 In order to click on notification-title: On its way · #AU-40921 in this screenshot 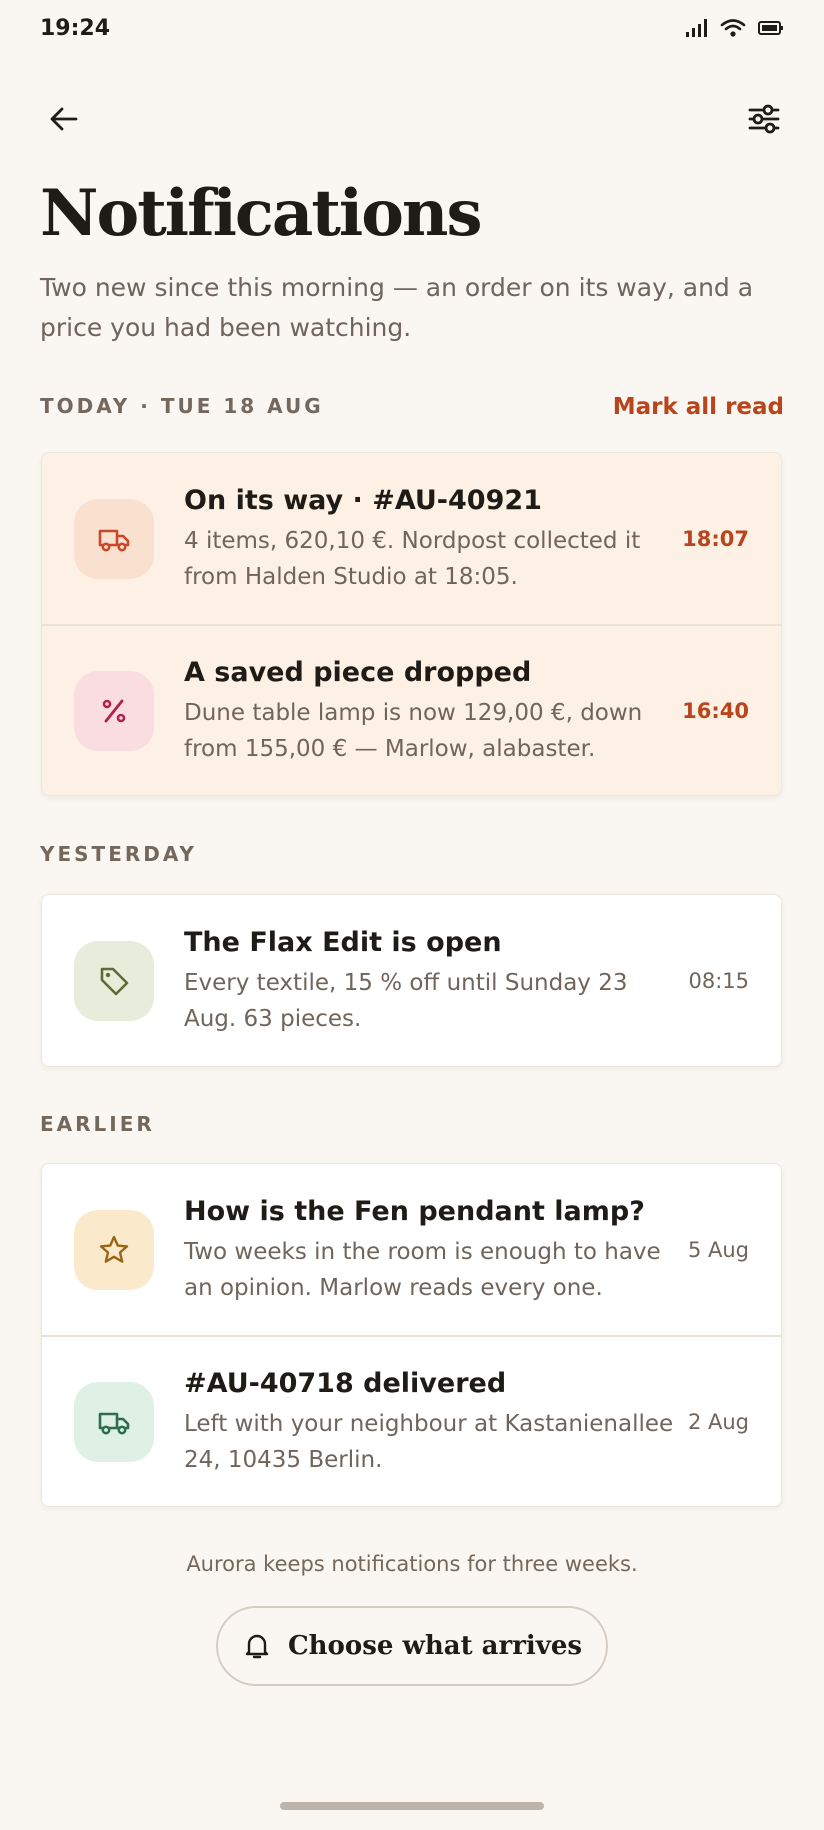, I will do `click(363, 500)`.